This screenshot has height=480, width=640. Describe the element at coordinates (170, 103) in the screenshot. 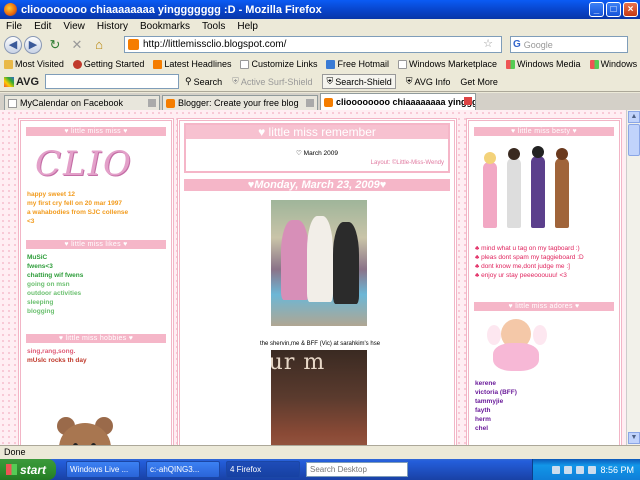

I see `blogger-favicon-icon` at that location.